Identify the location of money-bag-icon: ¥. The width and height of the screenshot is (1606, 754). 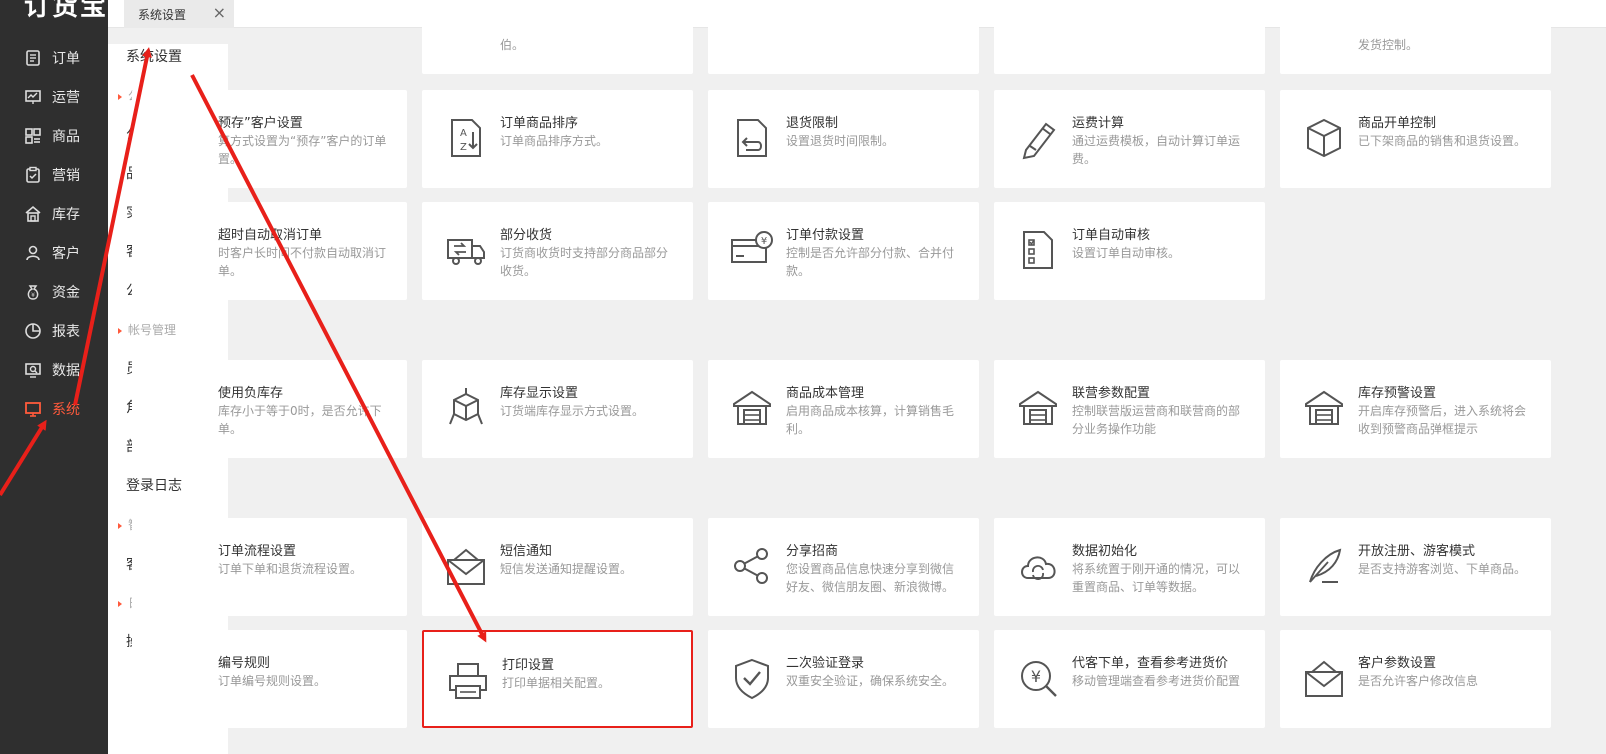
(33, 292).